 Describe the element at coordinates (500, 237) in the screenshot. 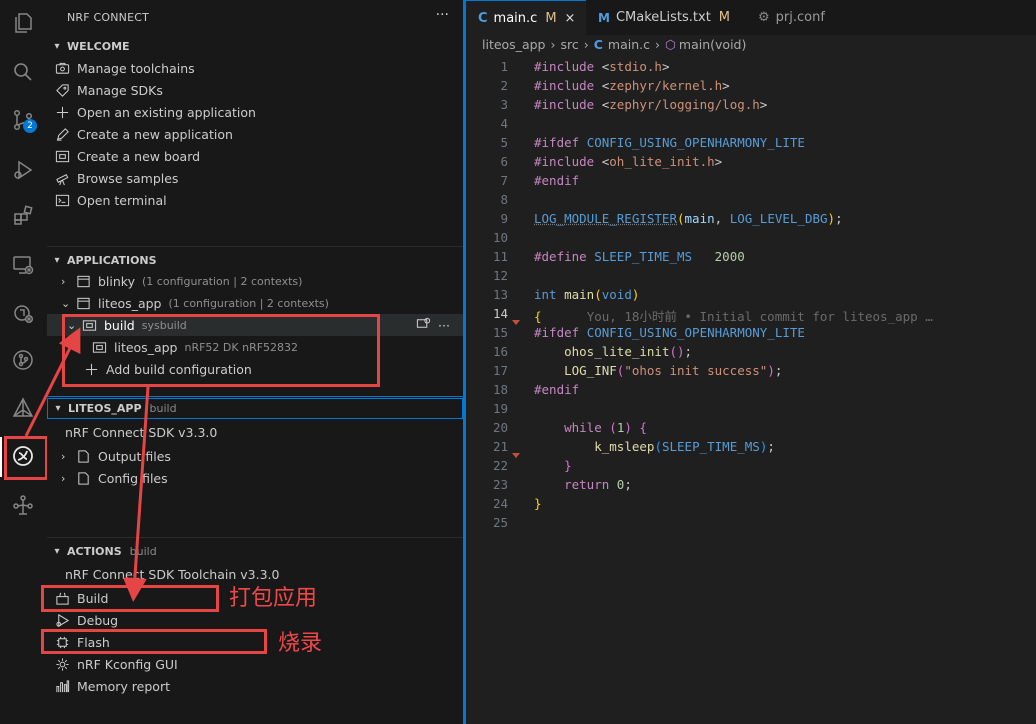

I see `line-number: 10` at that location.